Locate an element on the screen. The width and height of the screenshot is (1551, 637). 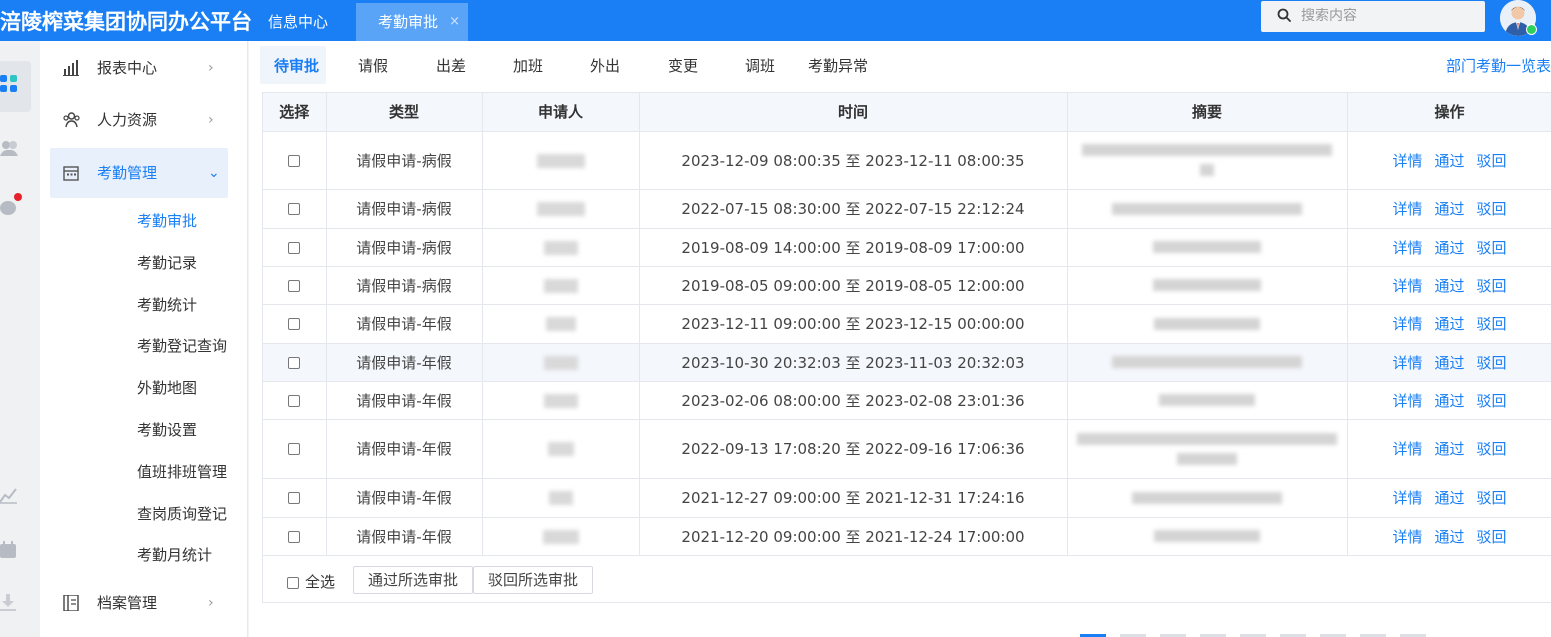
tab-leave: 请假 is located at coordinates (373, 66).